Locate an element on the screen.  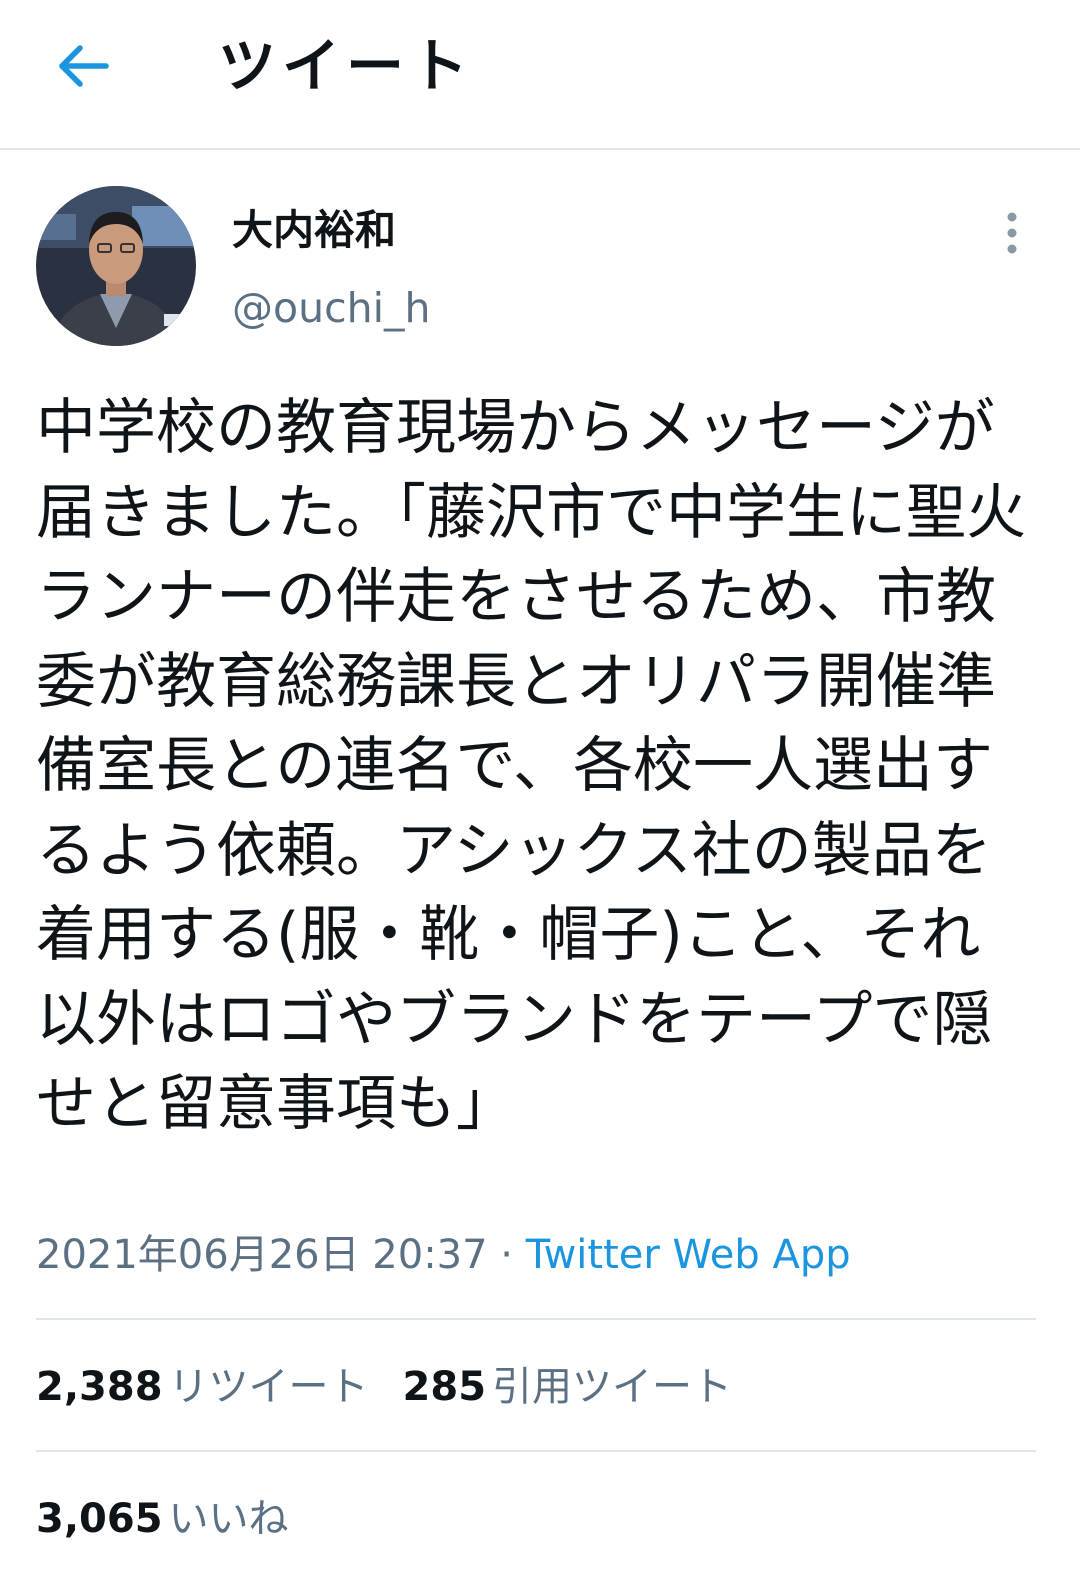
quote-tweets-count: 285 is located at coordinates (444, 1387).